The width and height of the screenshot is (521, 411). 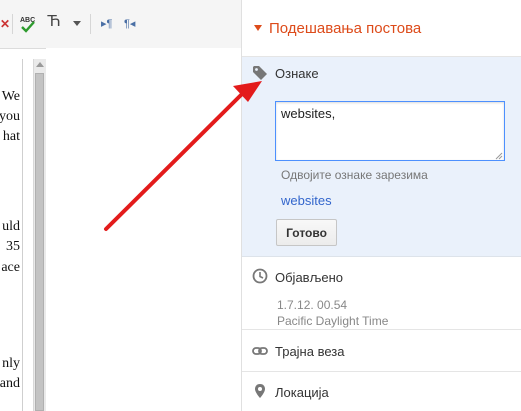 What do you see at coordinates (11, 136) in the screenshot?
I see `editor-text: hat` at bounding box center [11, 136].